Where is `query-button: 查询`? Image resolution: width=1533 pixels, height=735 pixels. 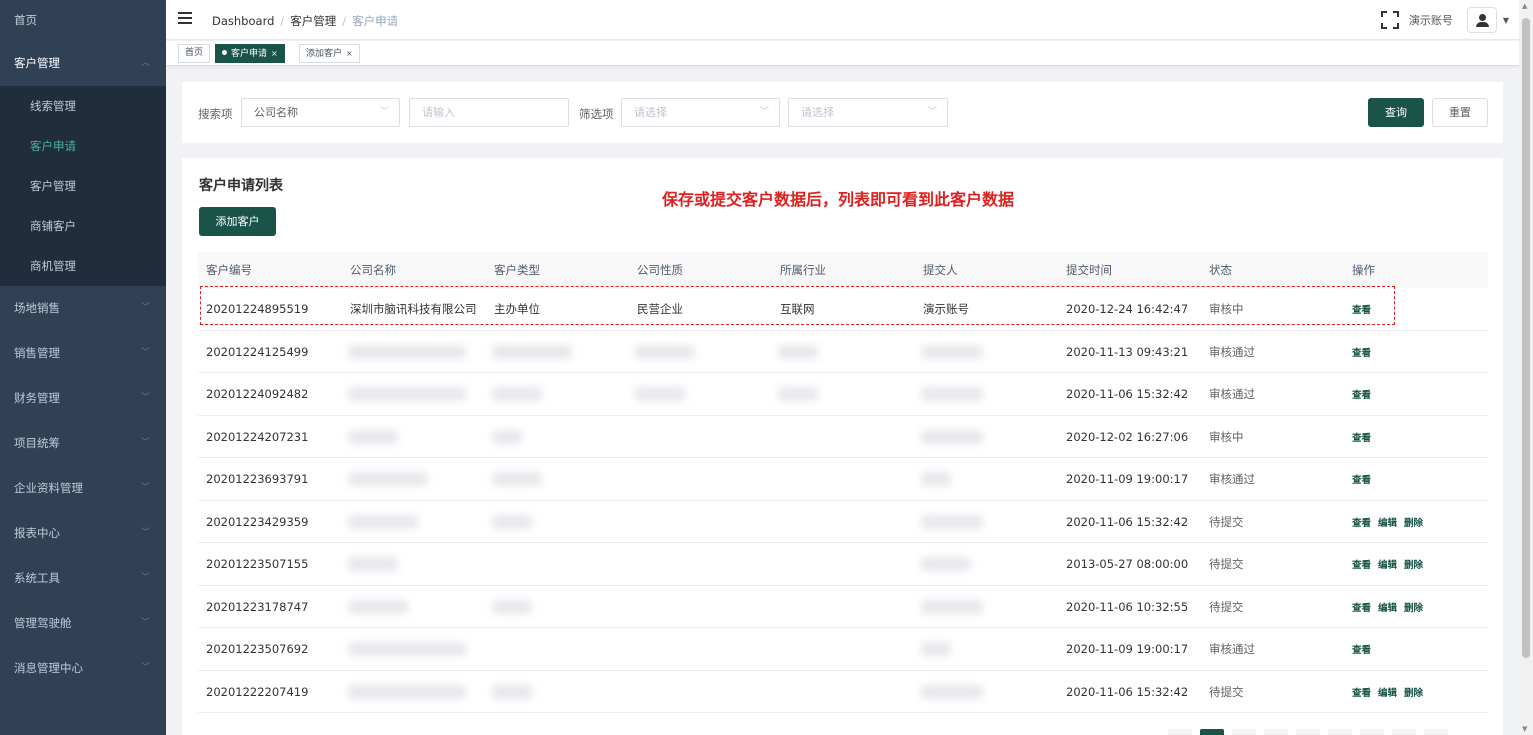
query-button: 查询 is located at coordinates (1396, 112).